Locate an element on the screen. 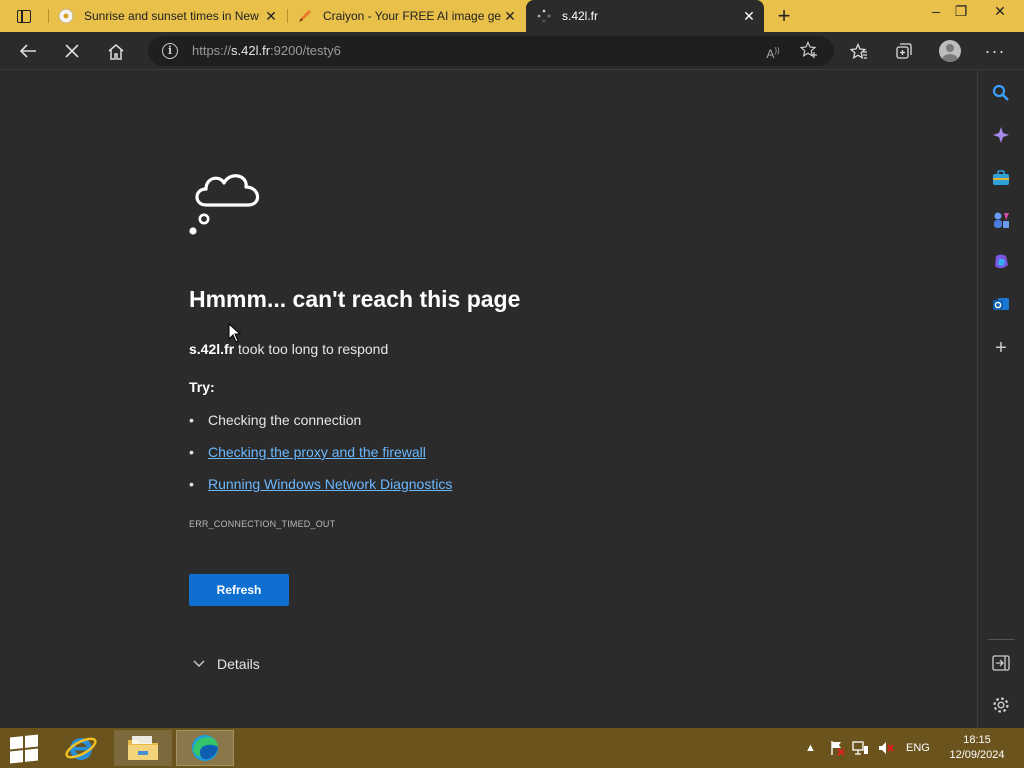  tab-title: s.42l.fr is located at coordinates (580, 16).